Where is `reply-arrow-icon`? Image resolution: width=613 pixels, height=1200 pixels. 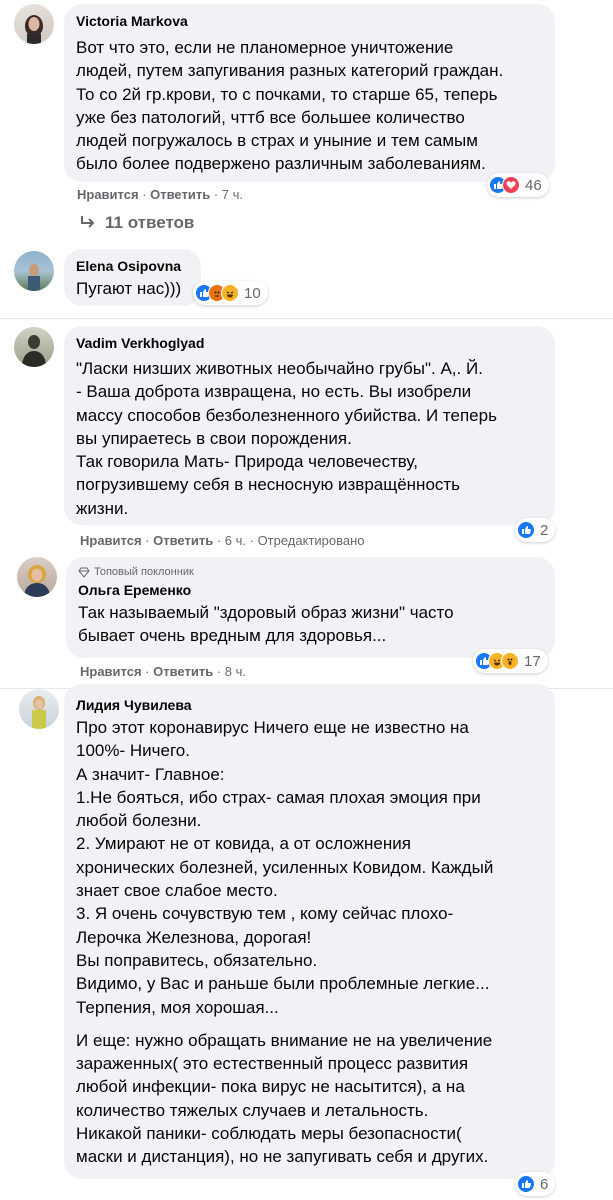
reply-arrow-icon is located at coordinates (88, 222).